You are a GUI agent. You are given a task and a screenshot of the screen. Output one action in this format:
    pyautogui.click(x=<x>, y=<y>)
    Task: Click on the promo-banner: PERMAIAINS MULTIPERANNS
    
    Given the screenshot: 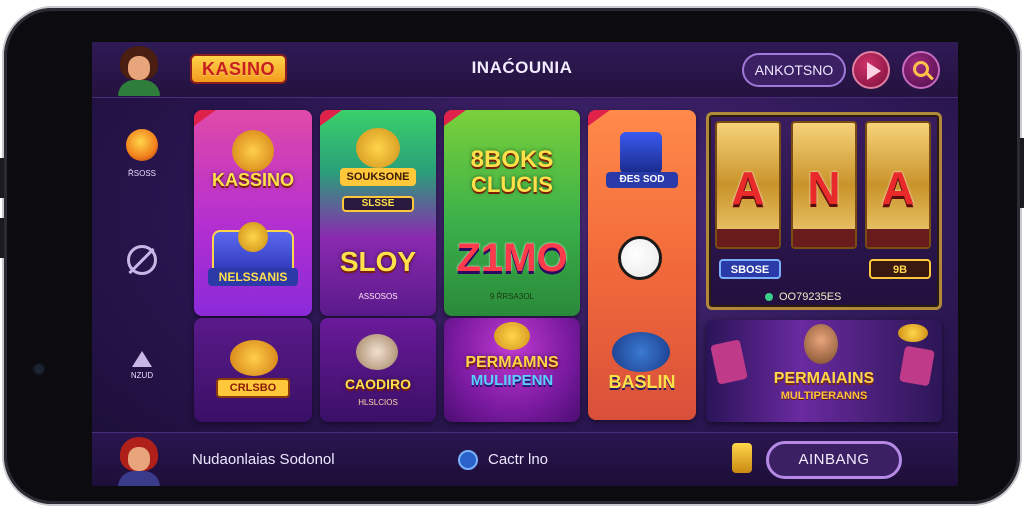 What is the action you would take?
    pyautogui.click(x=824, y=371)
    